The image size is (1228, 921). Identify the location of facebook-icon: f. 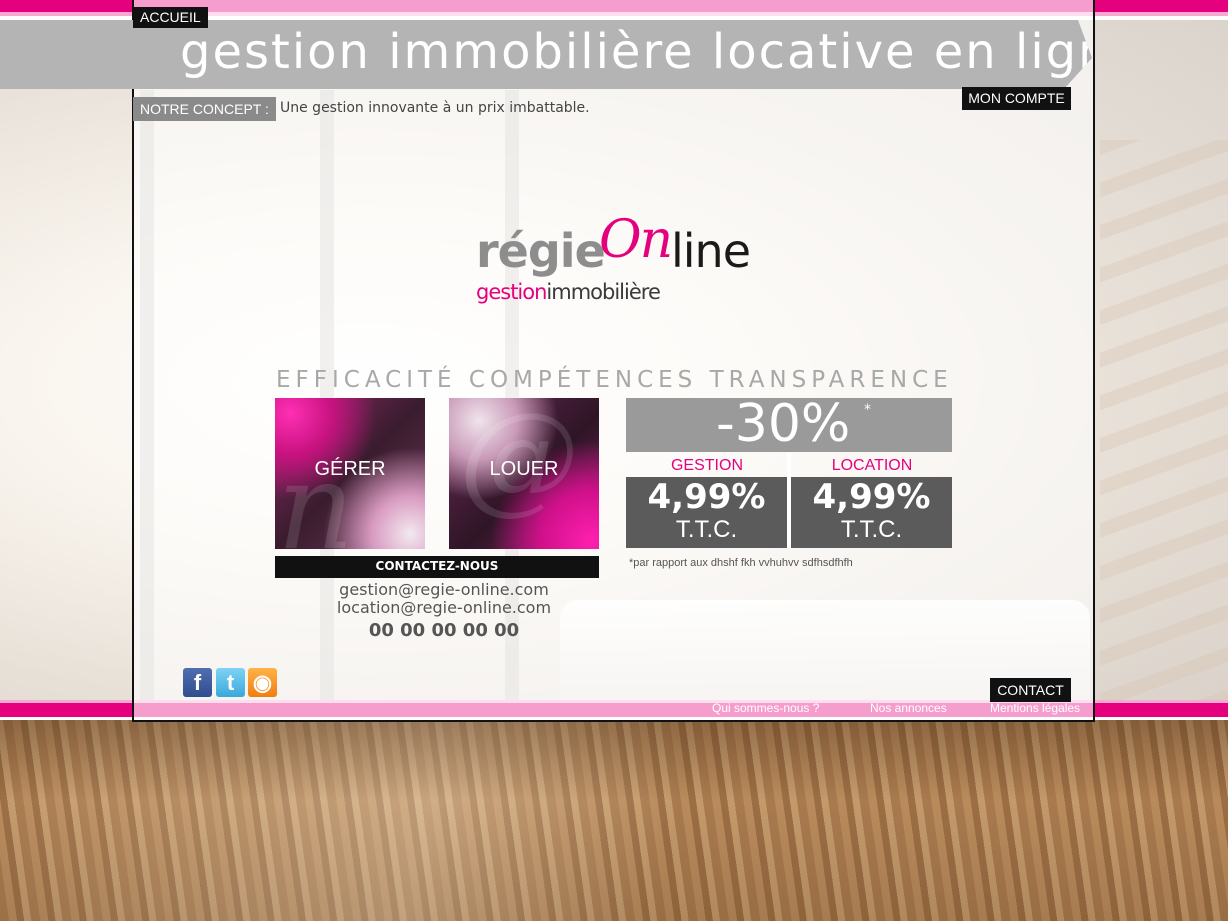
(197, 682).